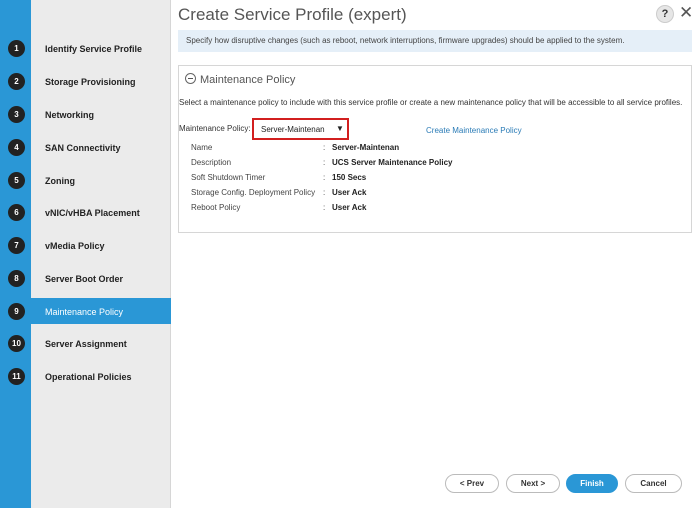 This screenshot has width=700, height=508. What do you see at coordinates (88, 377) in the screenshot?
I see `step-label: Operational Policies` at bounding box center [88, 377].